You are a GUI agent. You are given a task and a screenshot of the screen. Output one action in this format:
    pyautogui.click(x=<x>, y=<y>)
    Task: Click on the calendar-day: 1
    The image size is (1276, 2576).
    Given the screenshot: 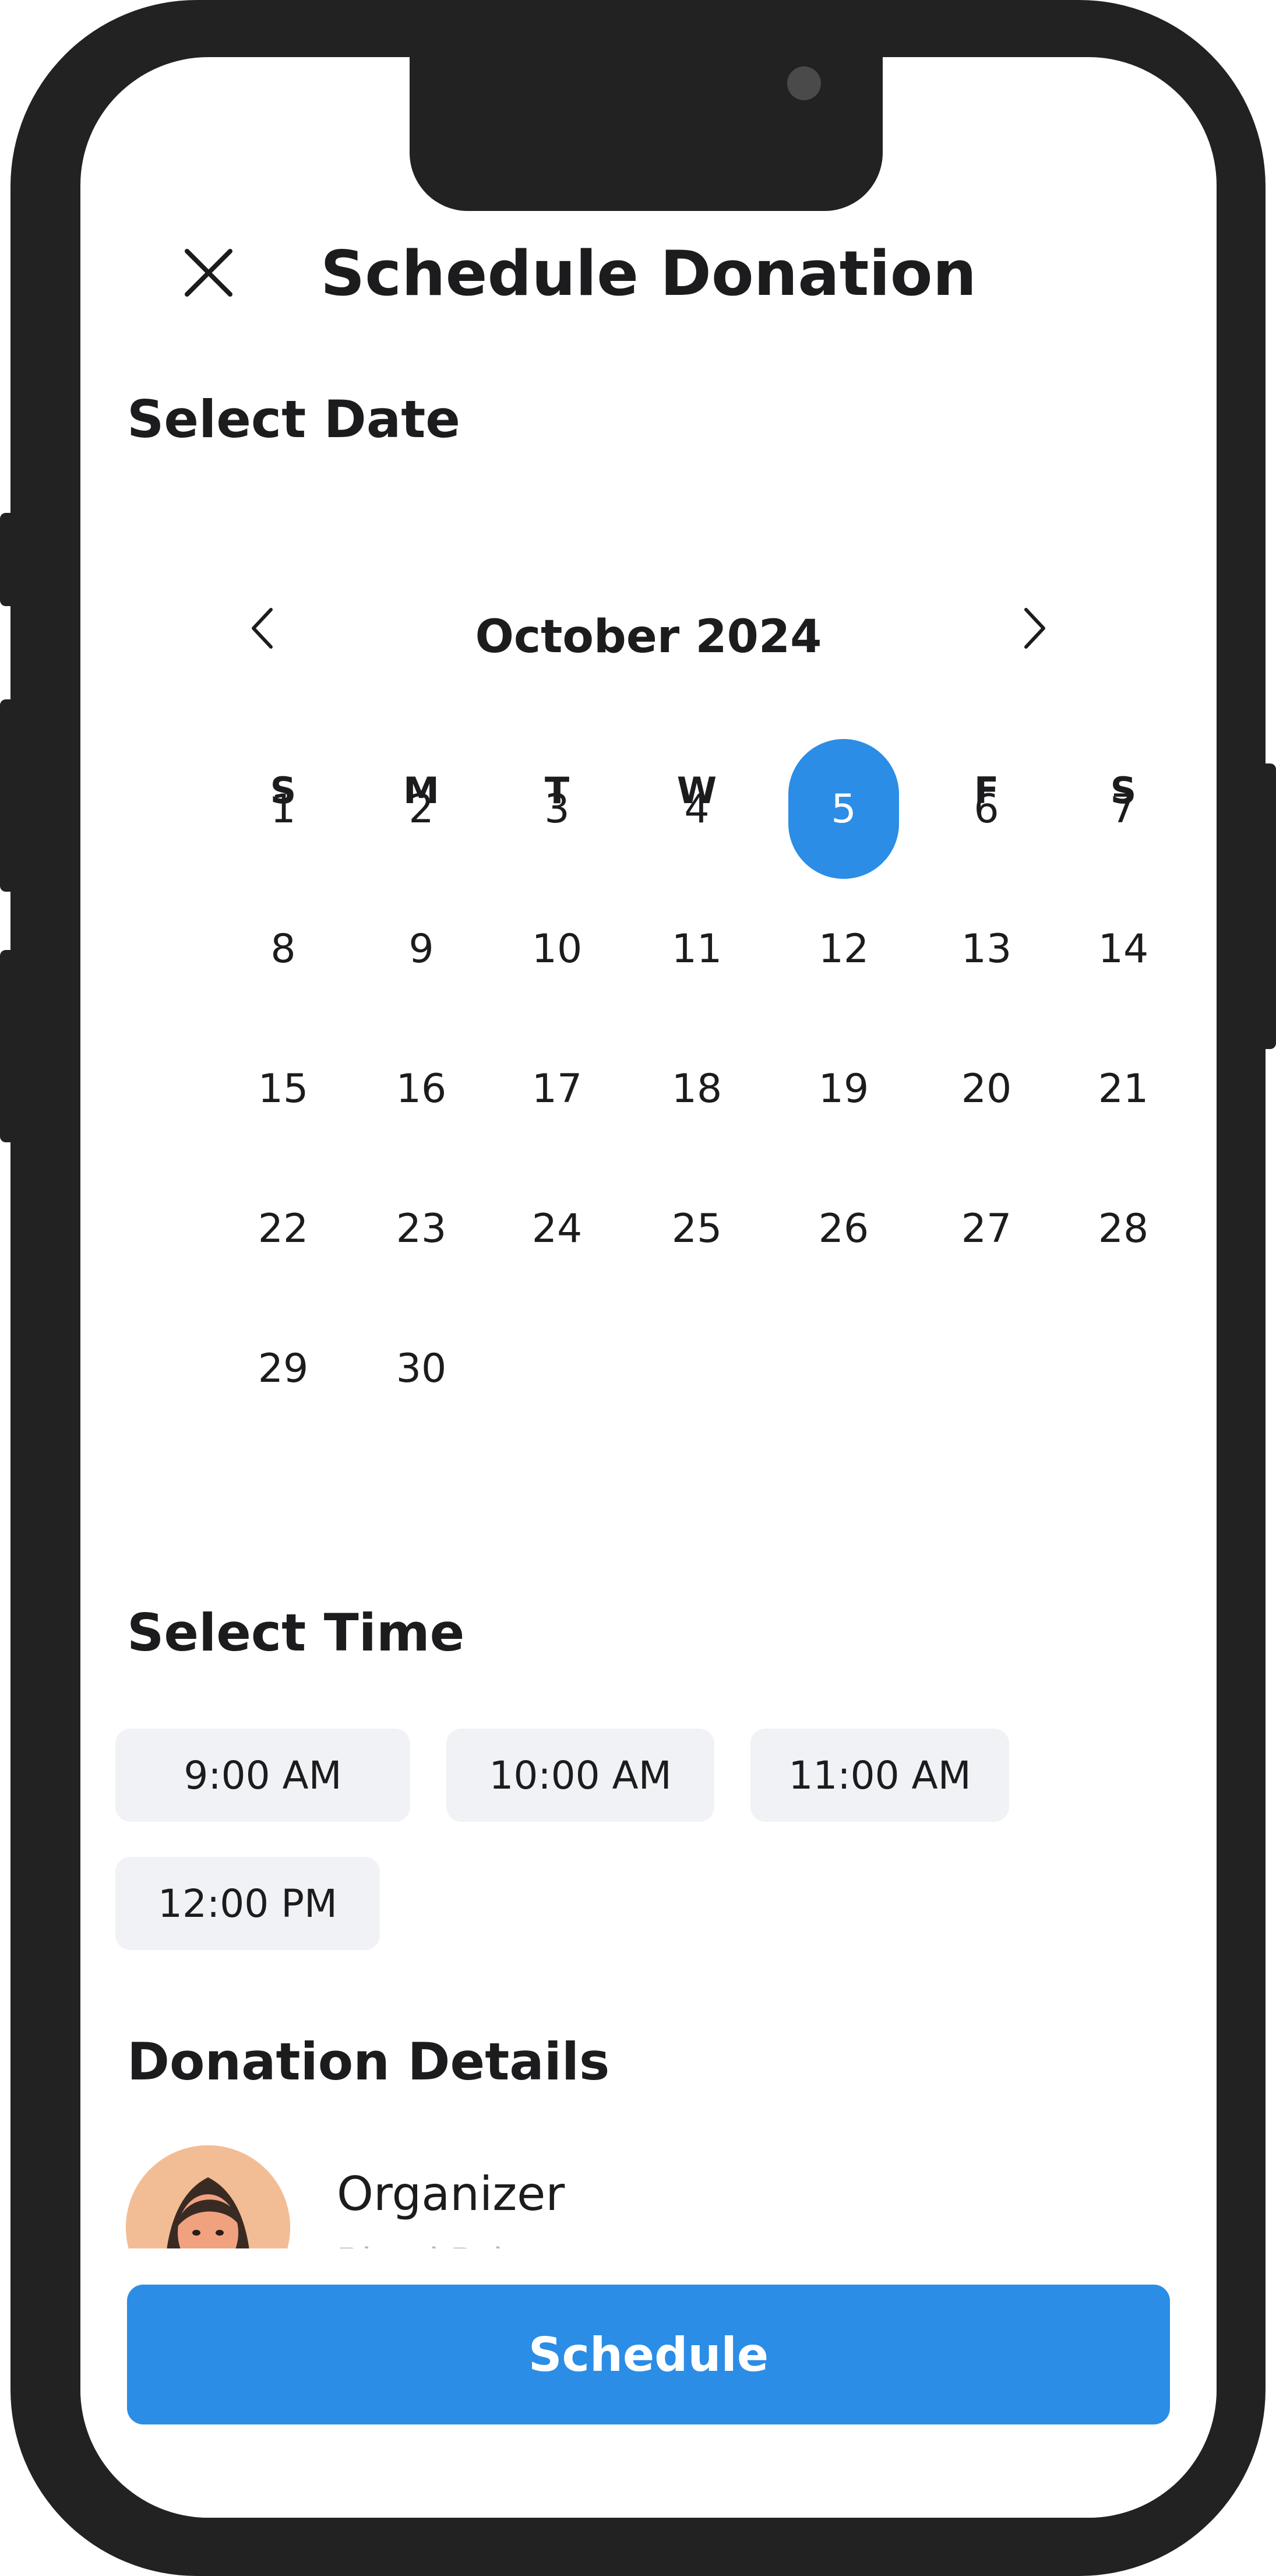 What is the action you would take?
    pyautogui.click(x=283, y=809)
    